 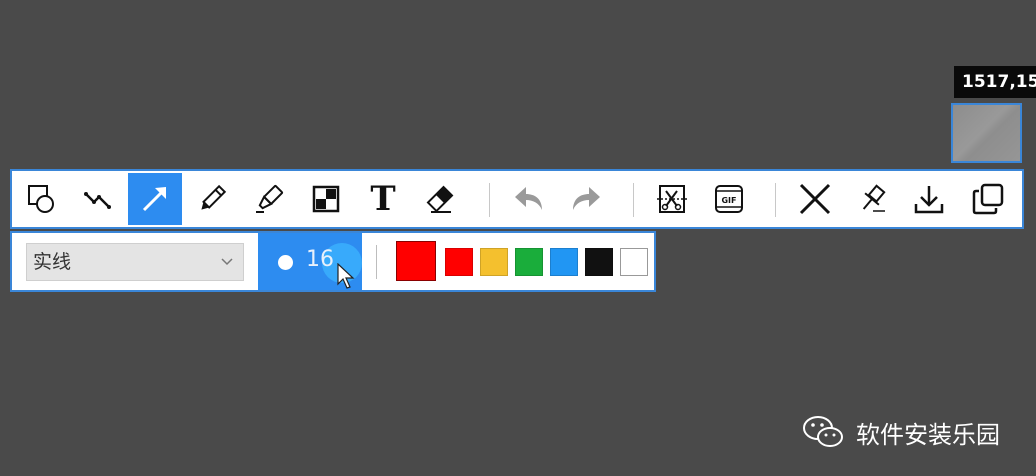 I want to click on redo-button, so click(x=586, y=199).